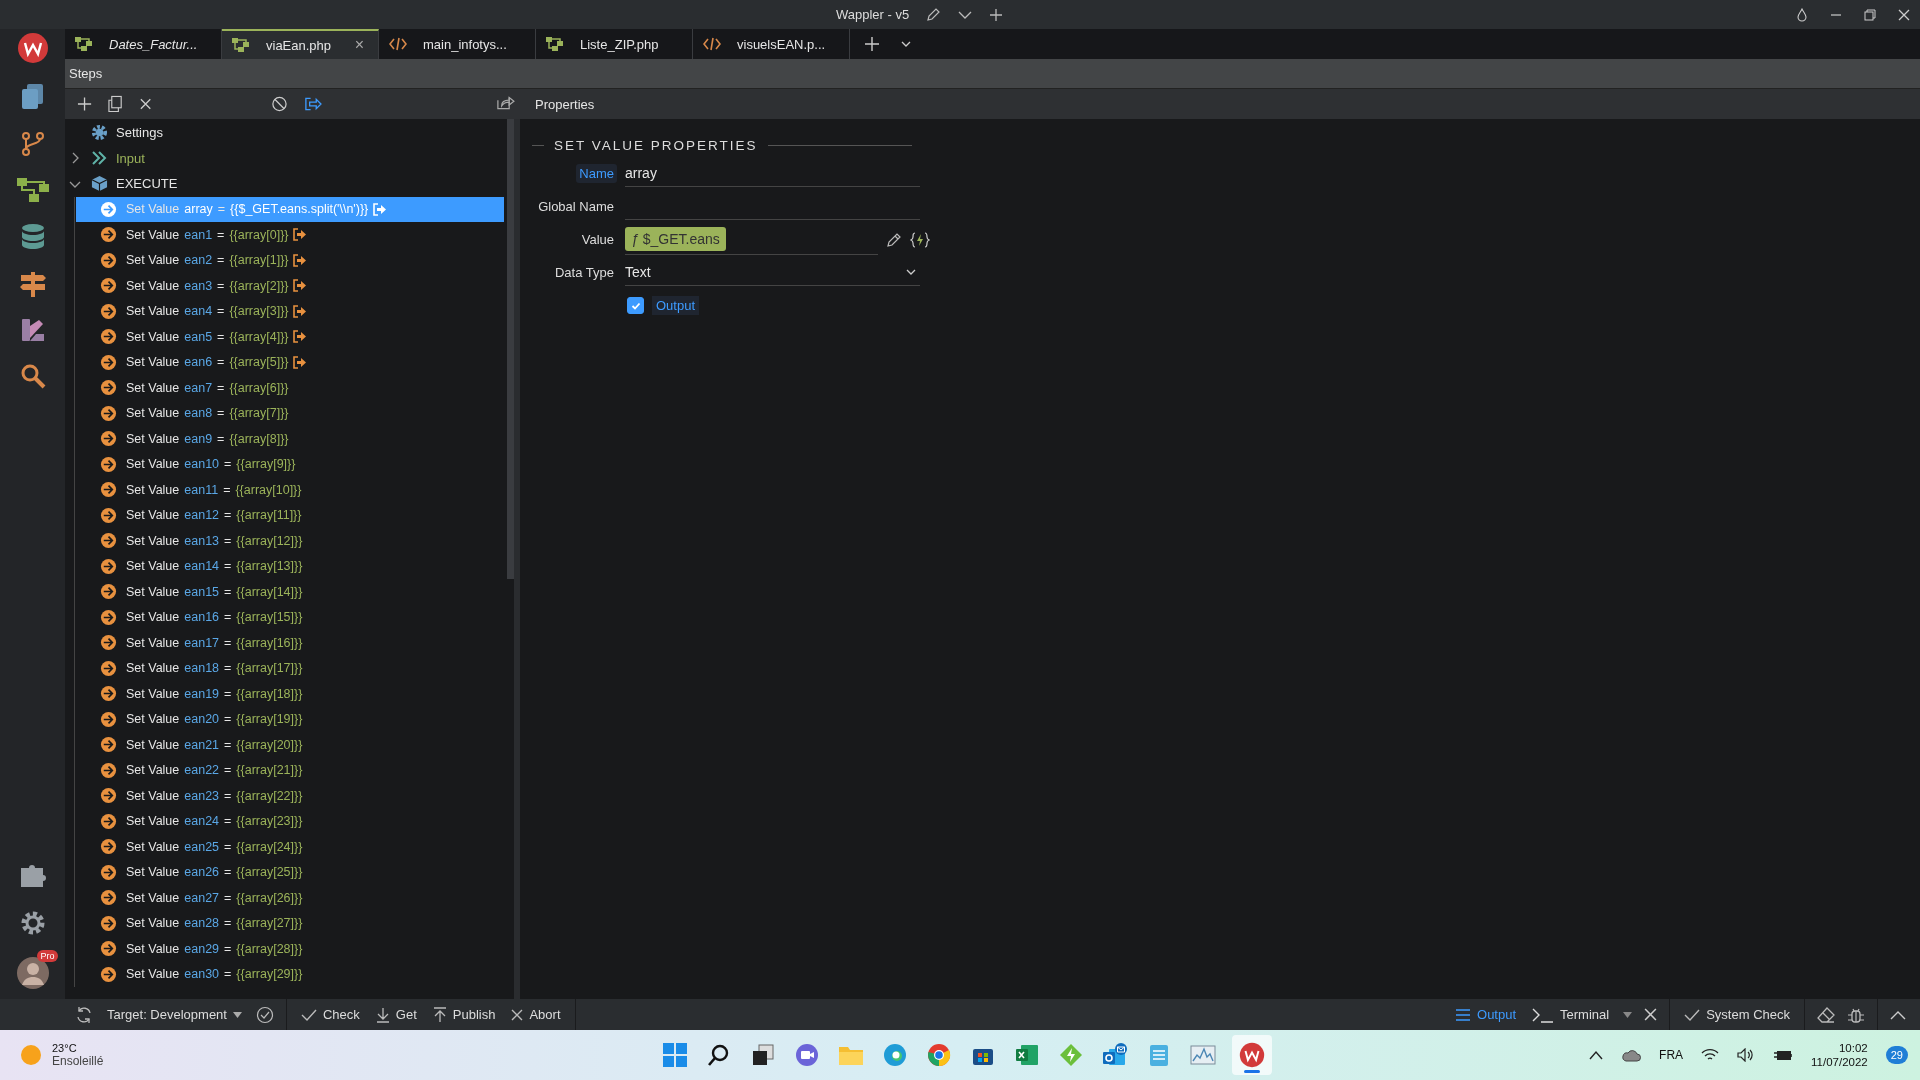 This screenshot has height=1080, width=1920. I want to click on tree-item: Set Value ean27 = {{array[26]}}, so click(290, 898).